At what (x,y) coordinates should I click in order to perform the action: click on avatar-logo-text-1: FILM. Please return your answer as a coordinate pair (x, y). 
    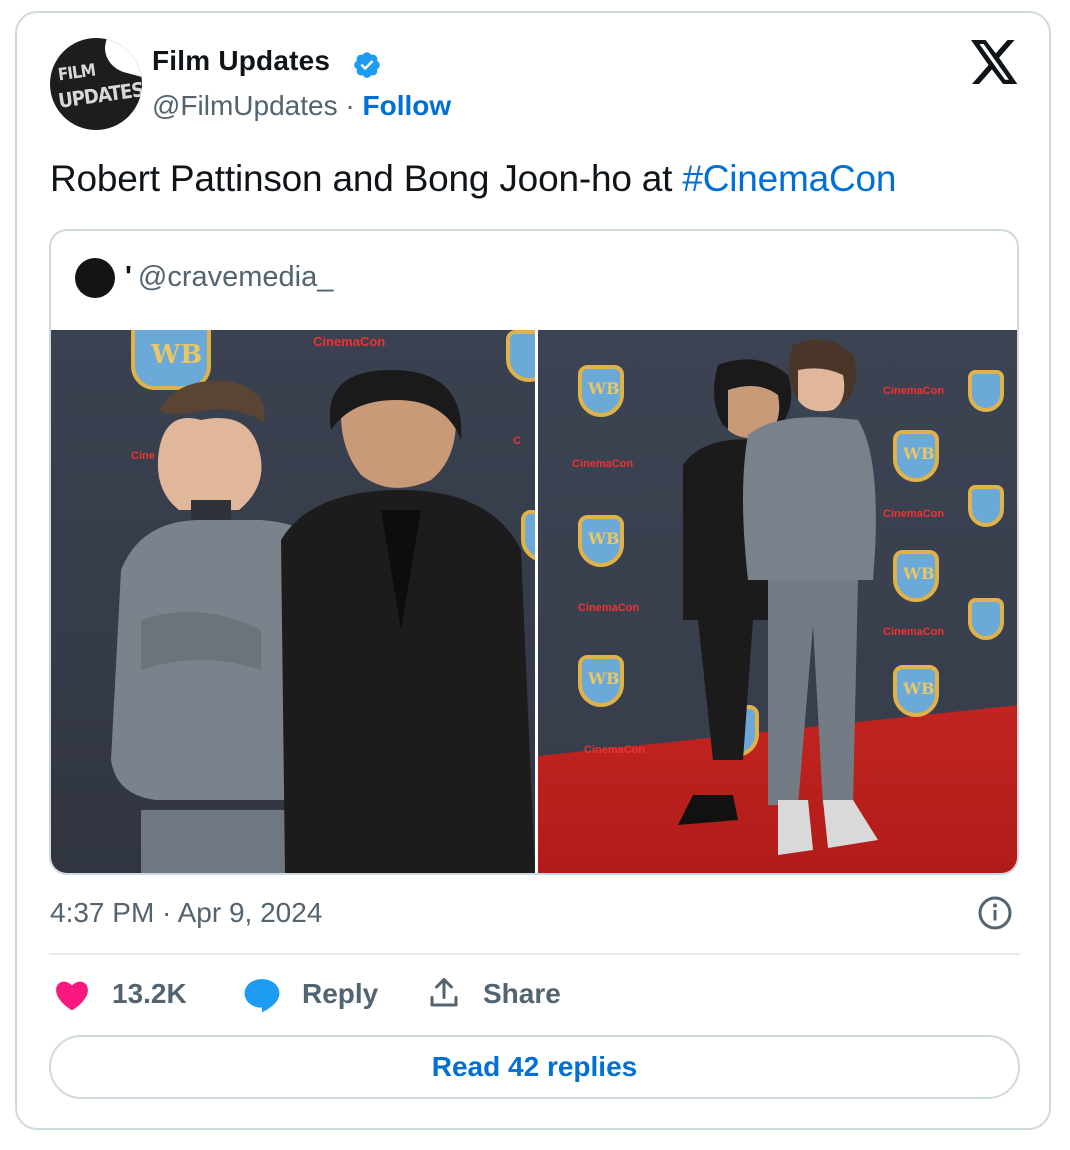
    Looking at the image, I should click on (76, 73).